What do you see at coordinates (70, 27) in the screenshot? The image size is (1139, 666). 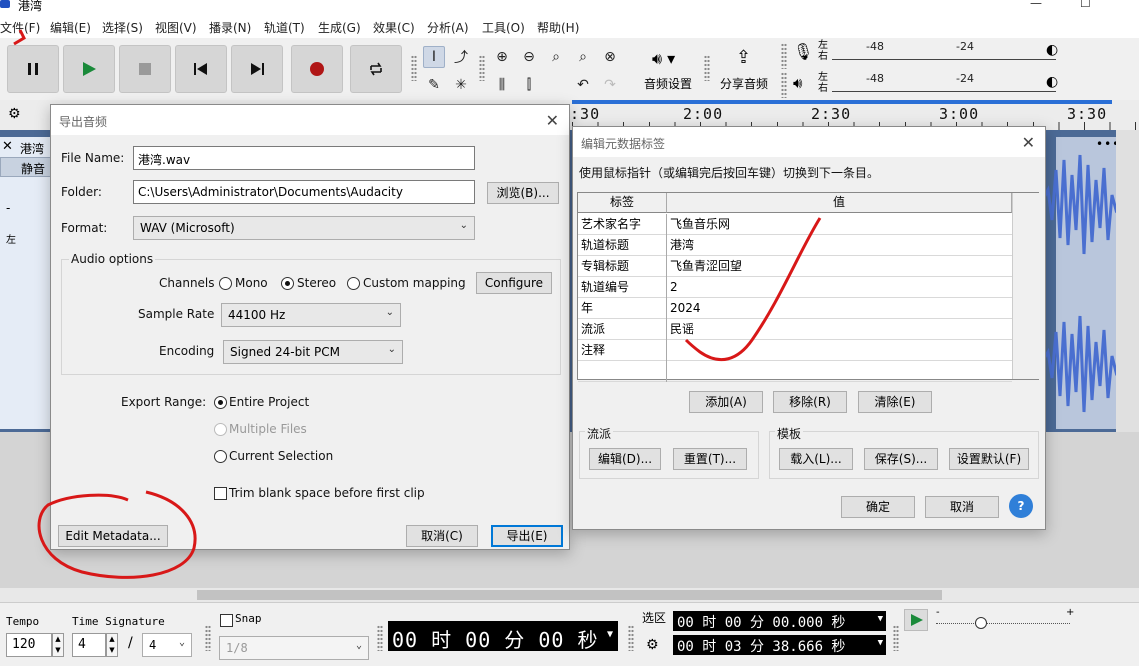 I see `menu-edit: 编辑(E)` at bounding box center [70, 27].